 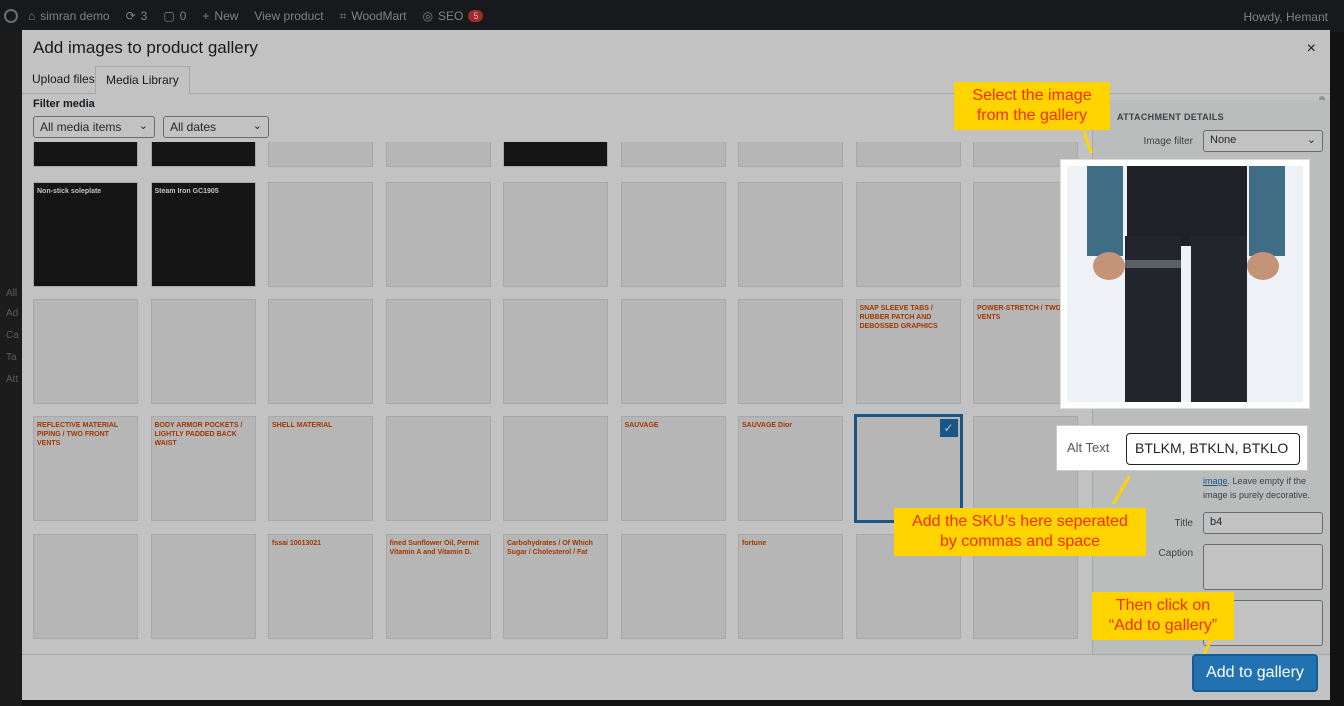 What do you see at coordinates (216, 127) in the screenshot?
I see `media-date-select: All dates ⌄` at bounding box center [216, 127].